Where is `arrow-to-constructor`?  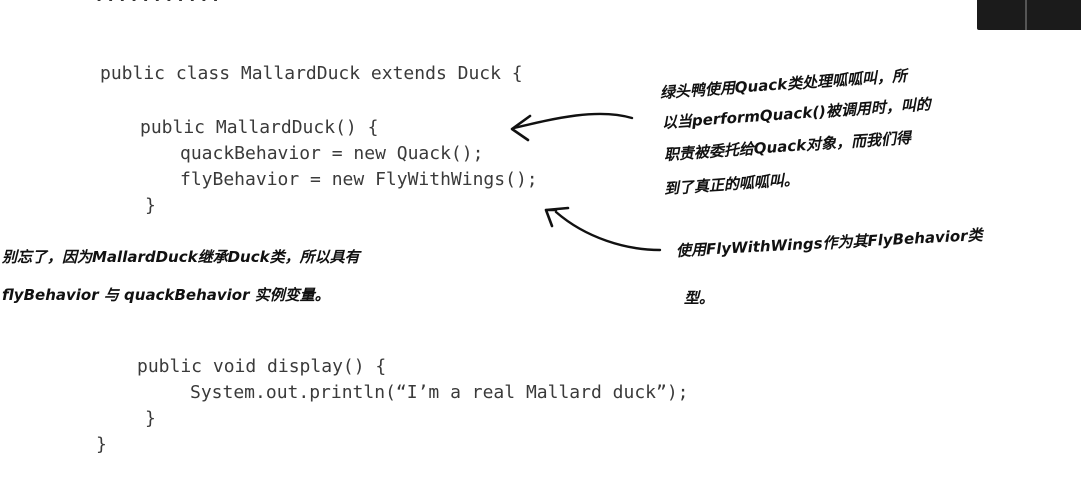 arrow-to-constructor is located at coordinates (572, 127).